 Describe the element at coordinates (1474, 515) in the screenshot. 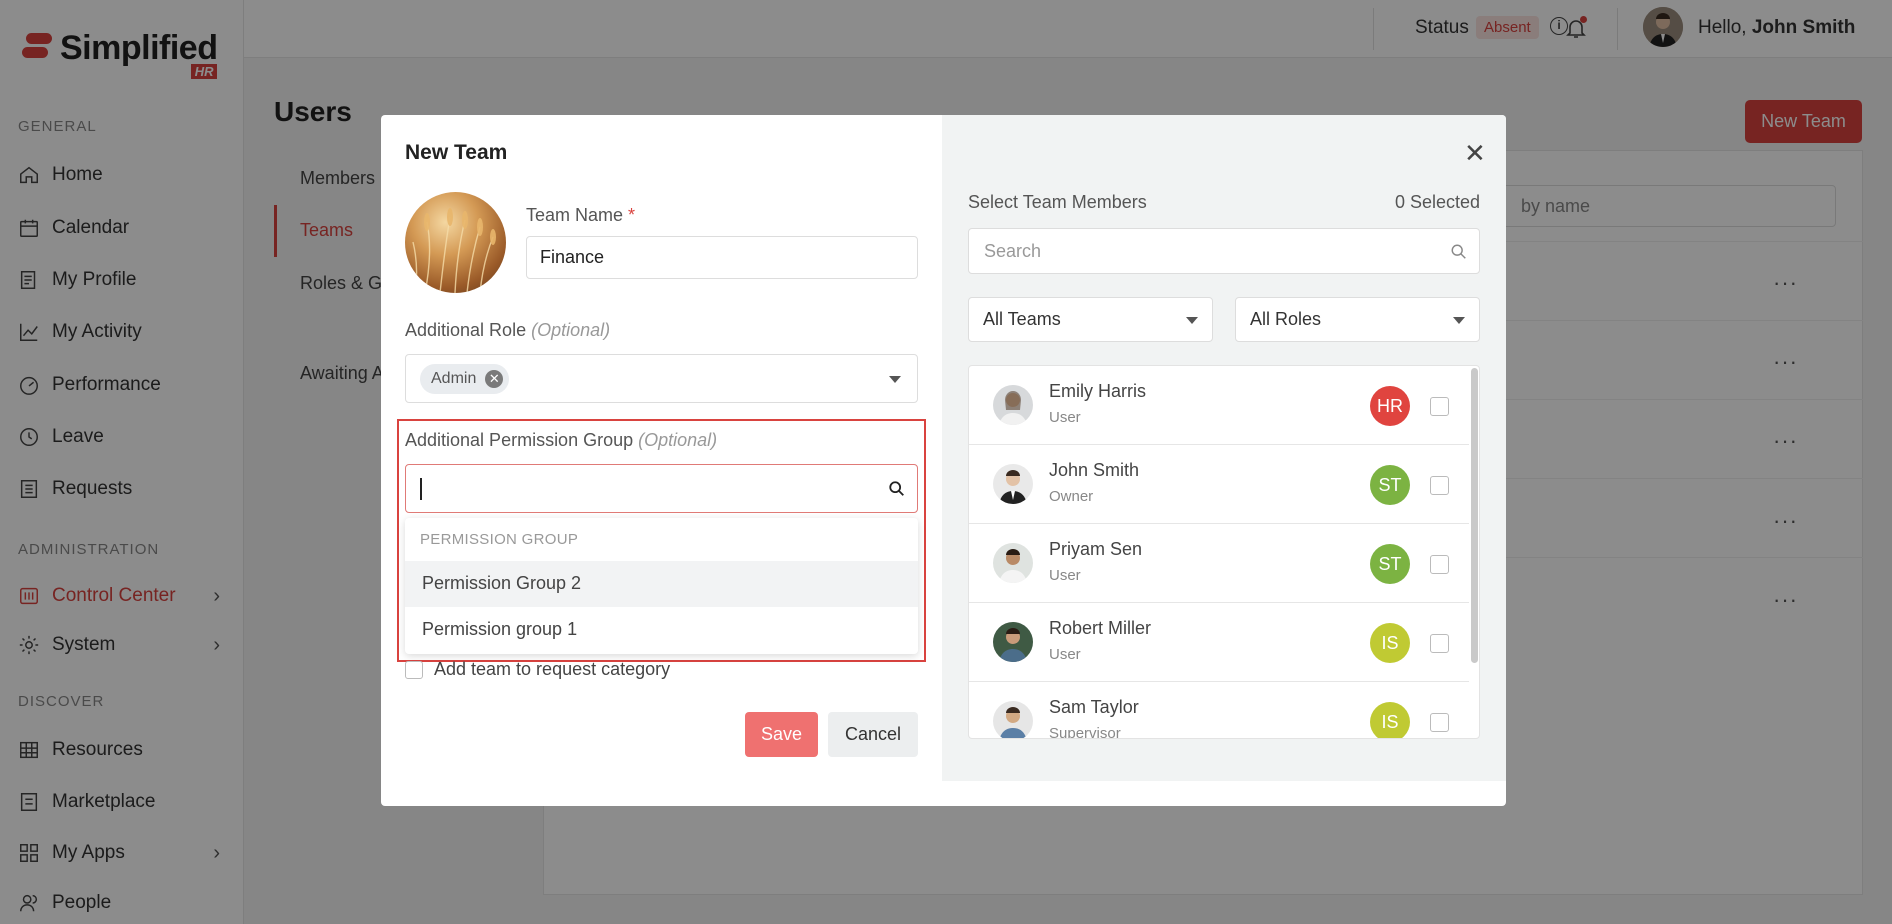

I see `scrollbar` at that location.